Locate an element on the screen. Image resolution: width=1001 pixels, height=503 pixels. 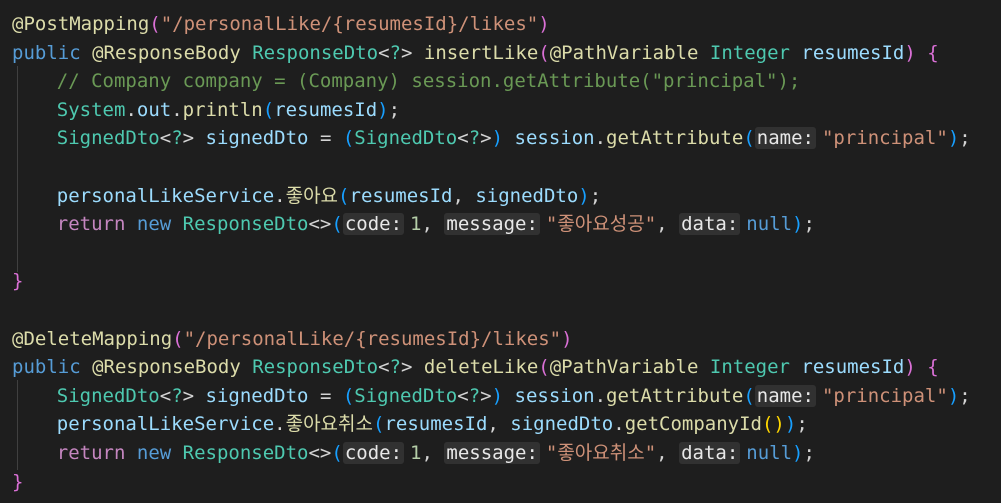
code-token: 좋아요취소 is located at coordinates (329, 424).